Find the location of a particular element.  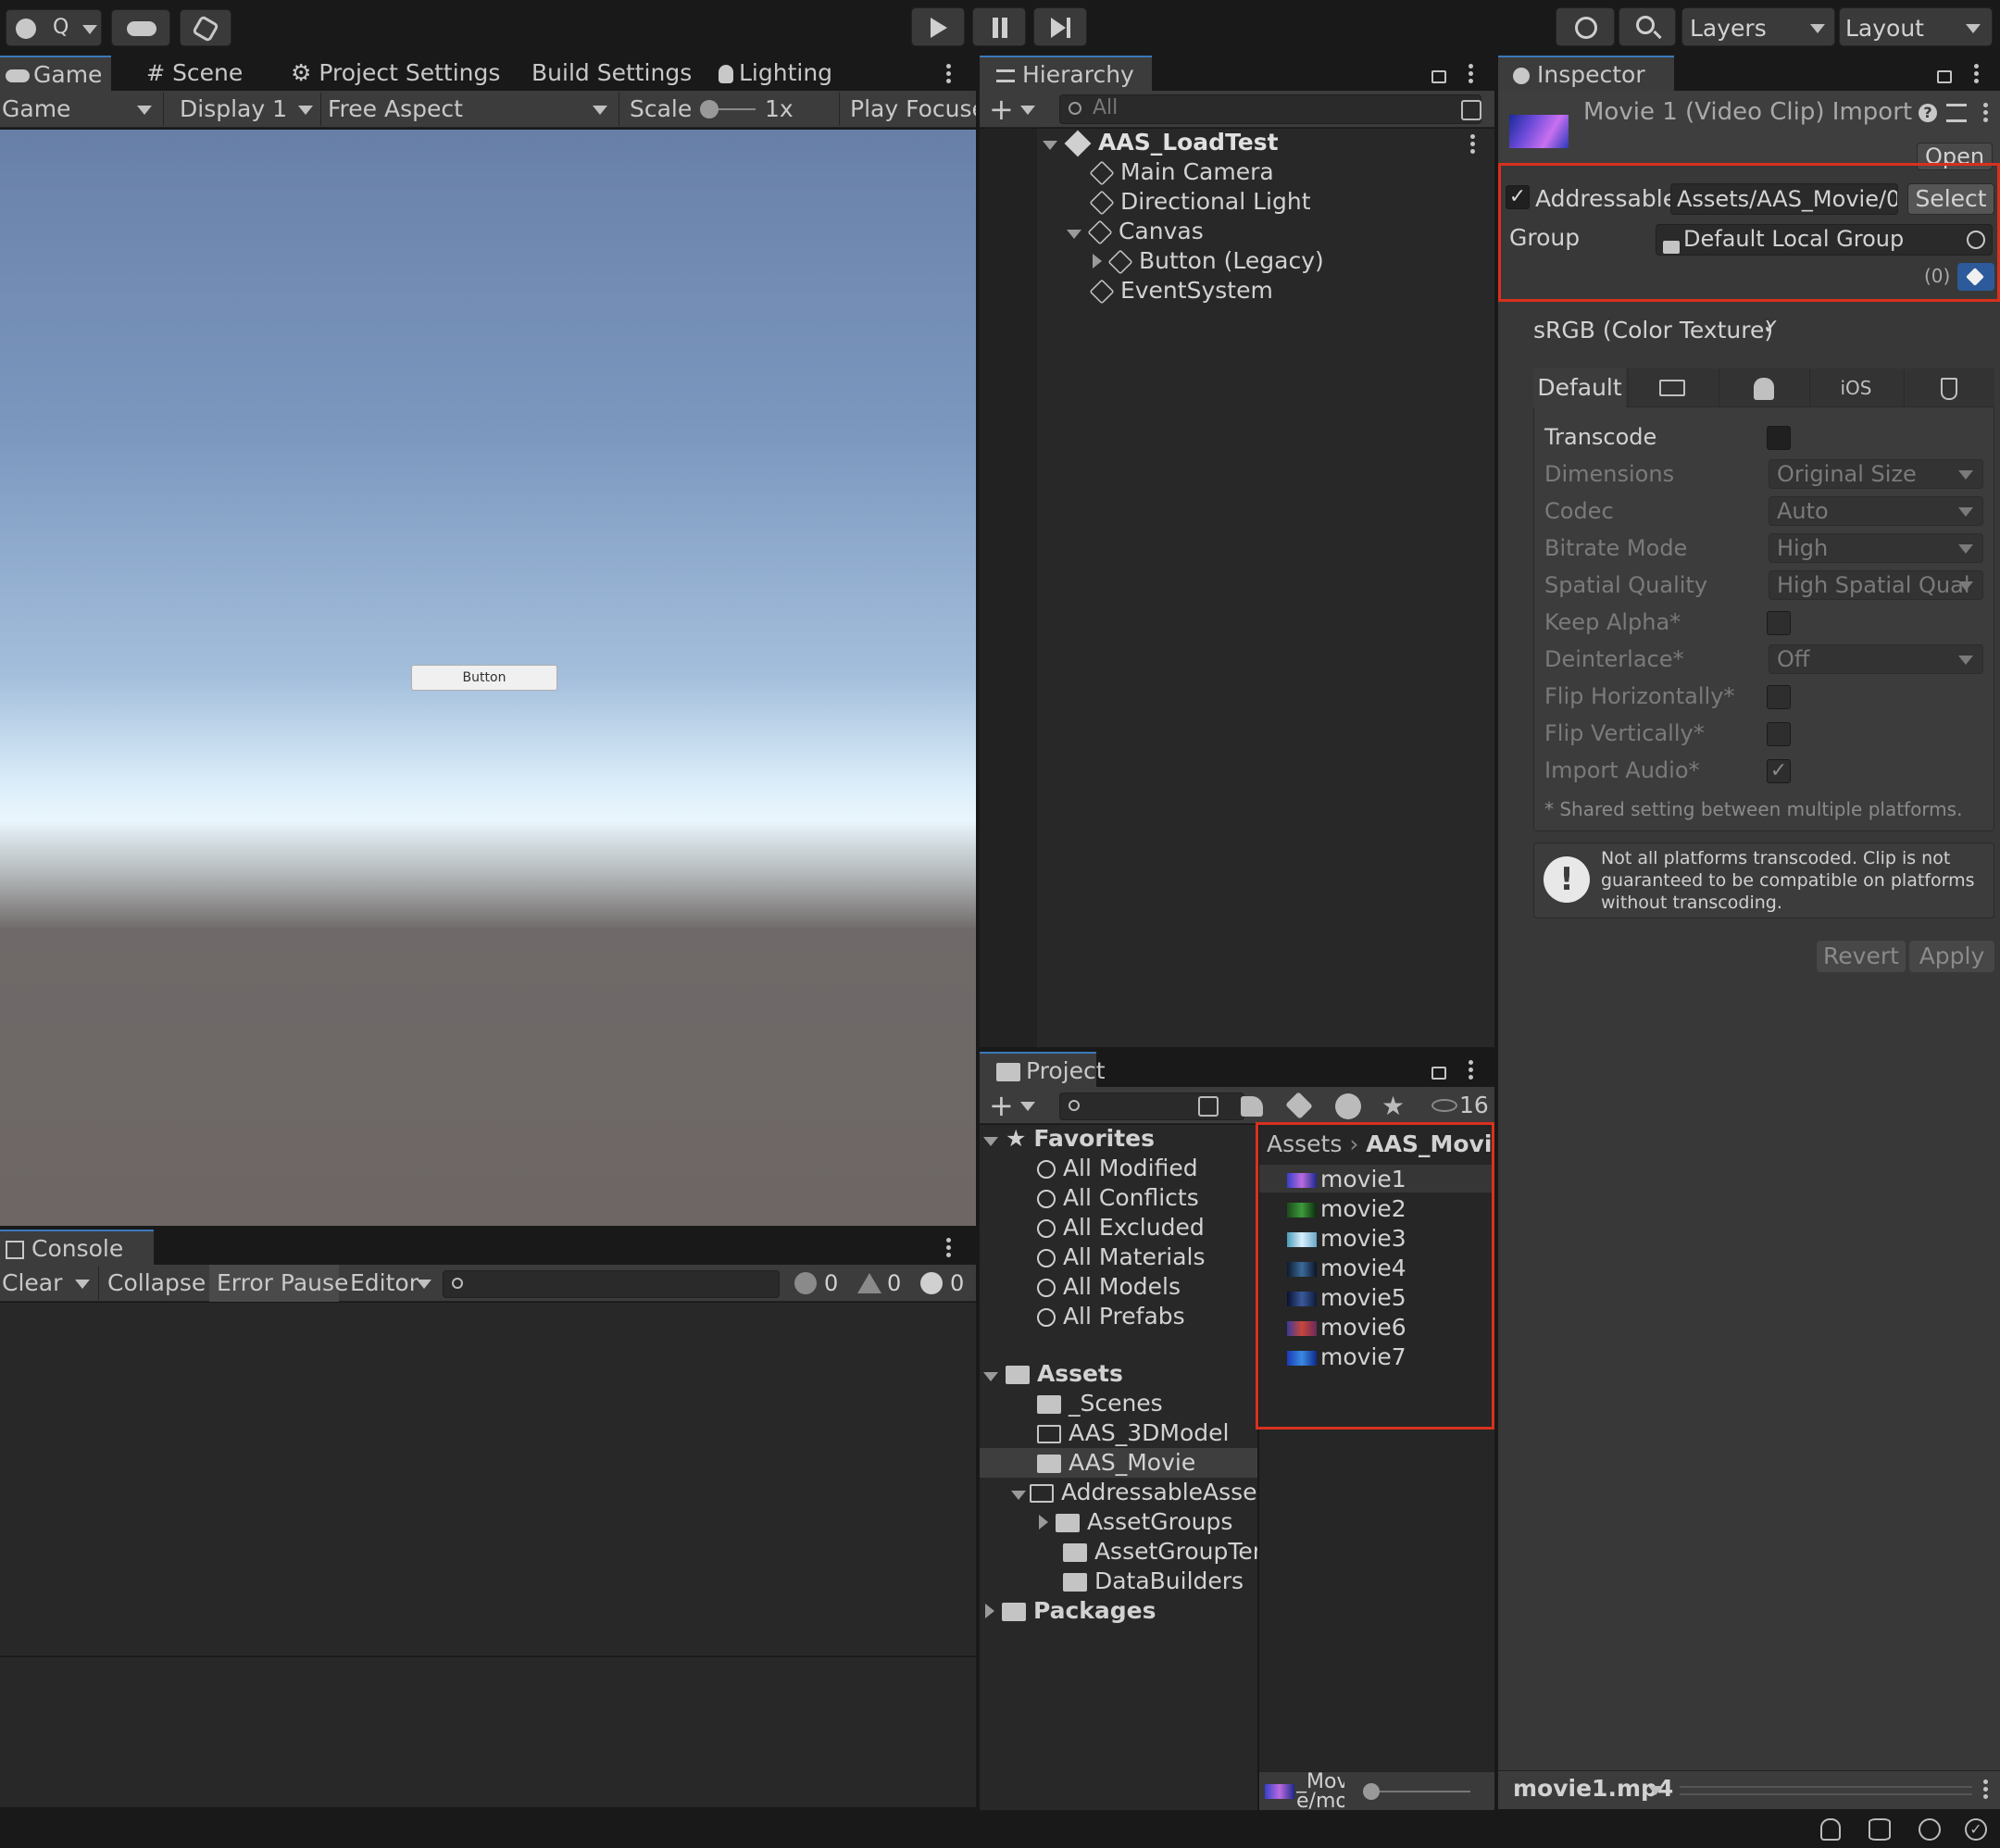

tab-project-settings: ⚙ Project Settings is located at coordinates (393, 73).